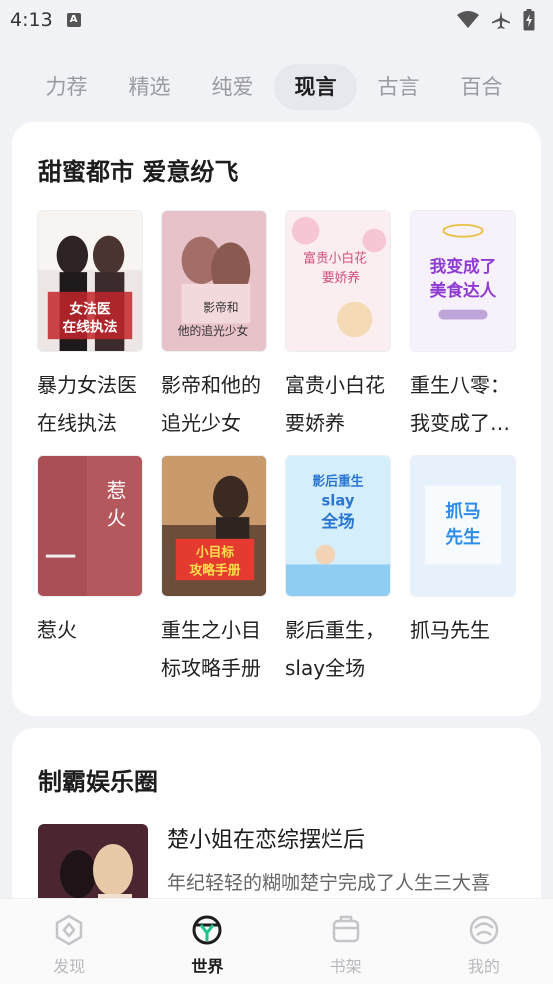  What do you see at coordinates (90, 281) in the screenshot?
I see `book-cover: 女法医 在线执法` at bounding box center [90, 281].